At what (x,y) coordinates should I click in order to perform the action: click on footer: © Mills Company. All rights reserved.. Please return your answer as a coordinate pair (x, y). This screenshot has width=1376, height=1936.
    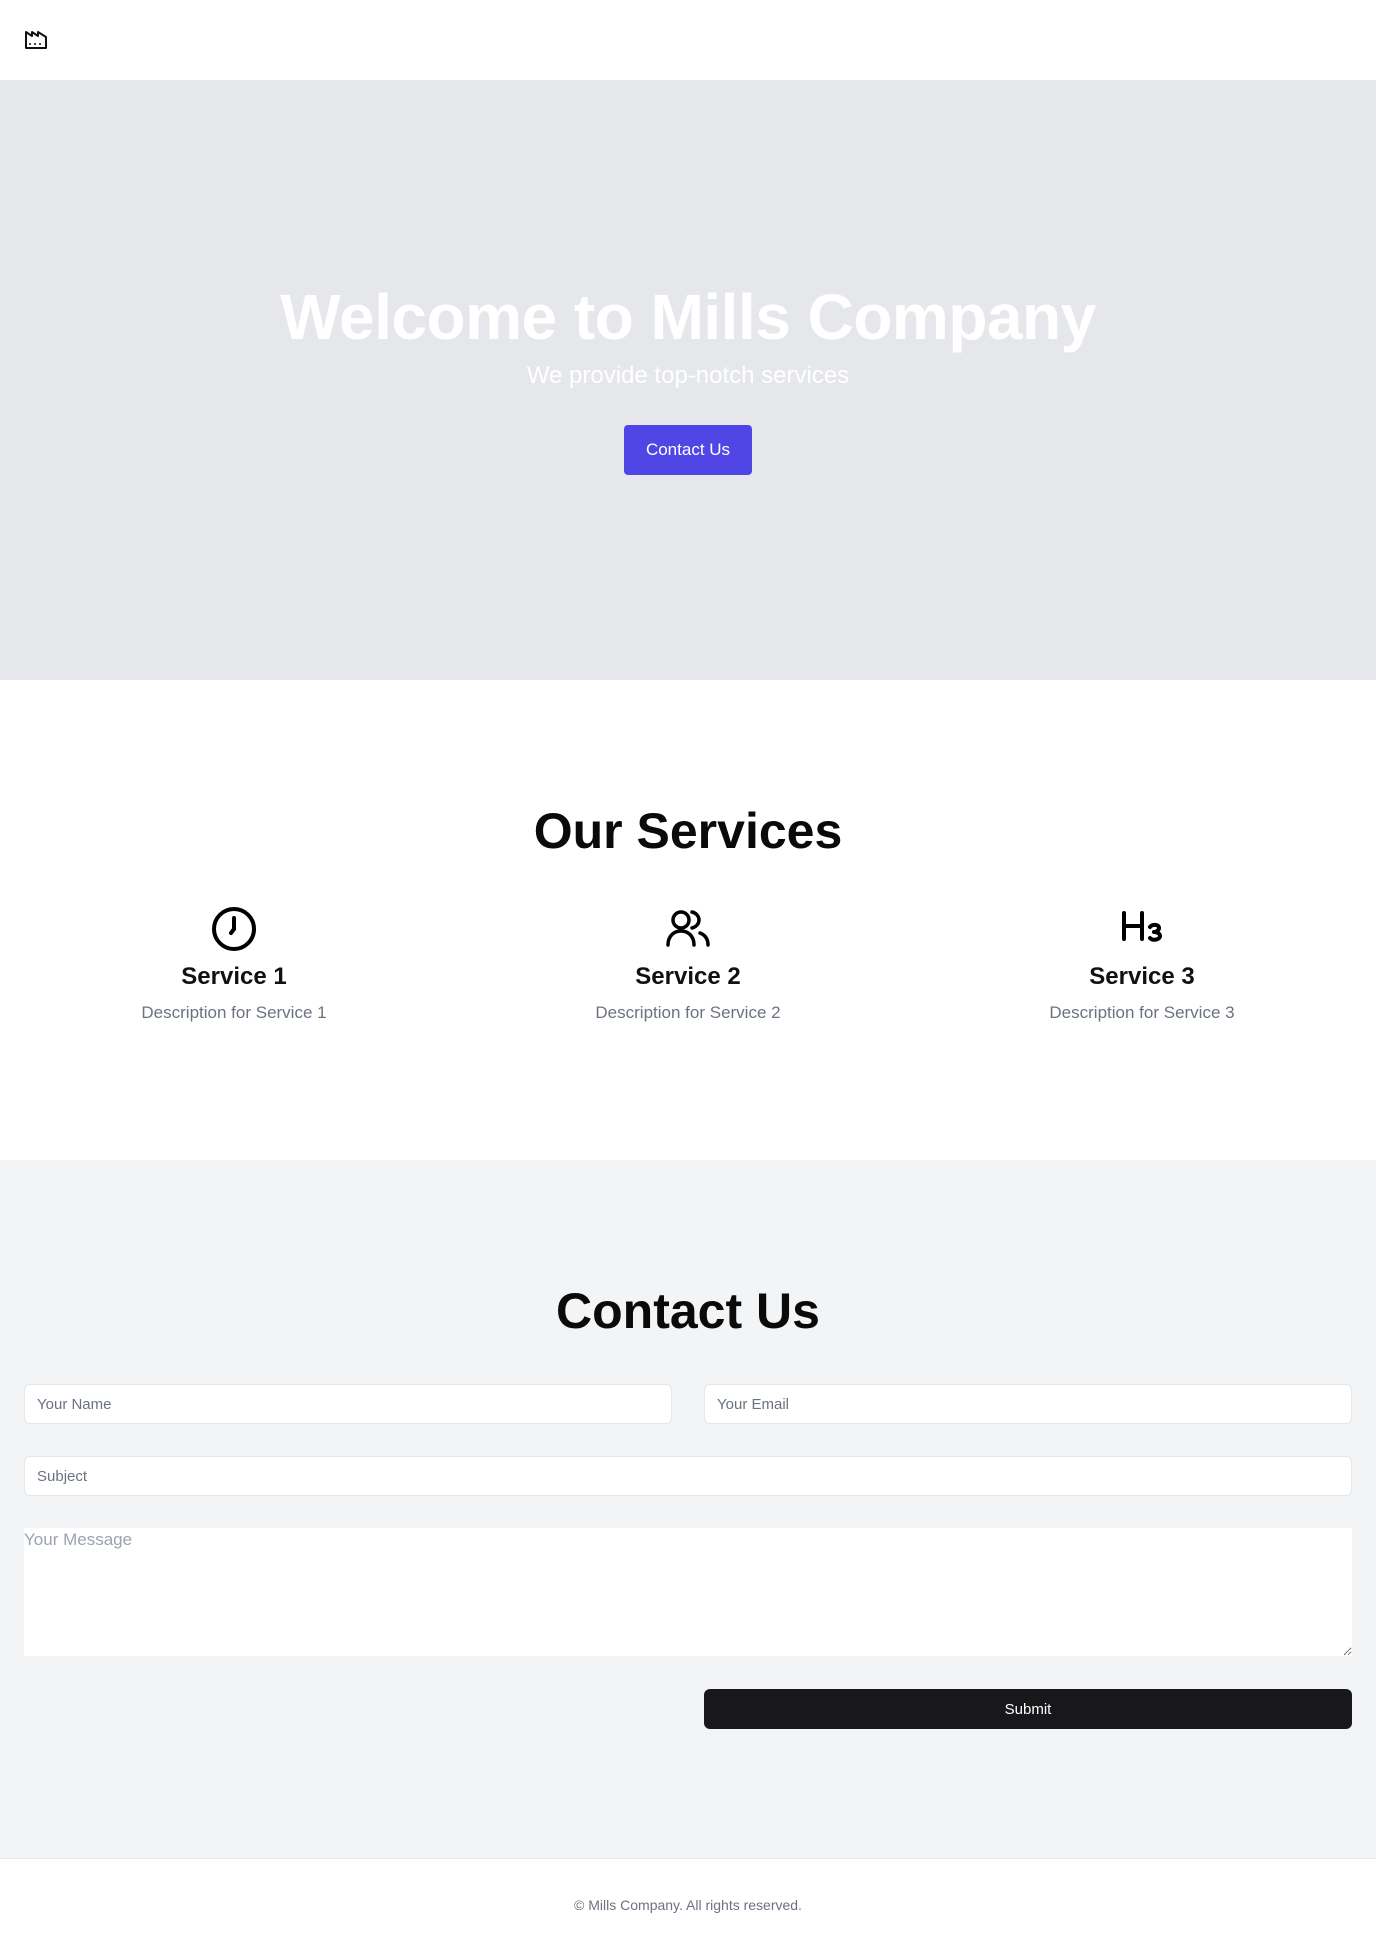
    Looking at the image, I should click on (688, 1897).